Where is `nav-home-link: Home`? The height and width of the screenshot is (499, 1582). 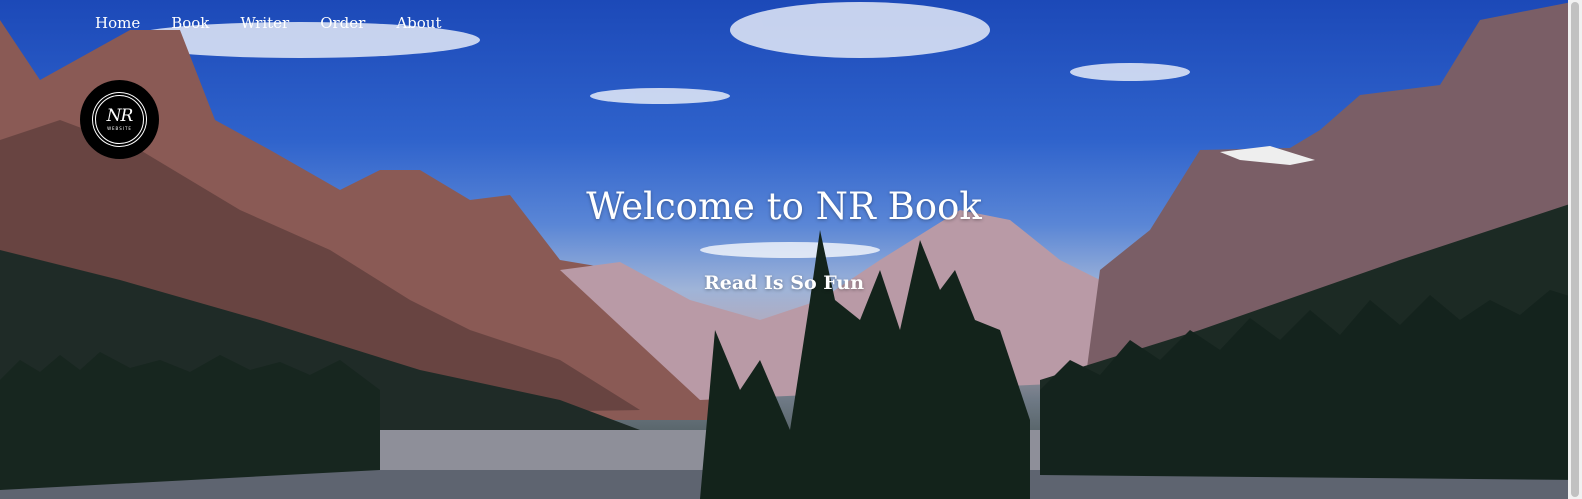
nav-home-link: Home is located at coordinates (117, 23).